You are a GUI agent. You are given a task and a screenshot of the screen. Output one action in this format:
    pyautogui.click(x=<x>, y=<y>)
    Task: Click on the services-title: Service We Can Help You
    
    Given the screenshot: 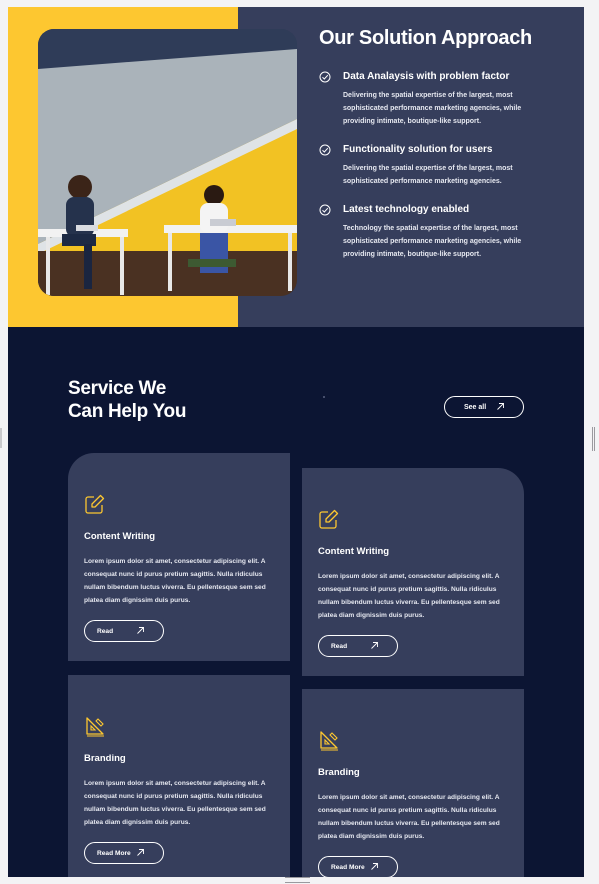 What is the action you would take?
    pyautogui.click(x=127, y=400)
    